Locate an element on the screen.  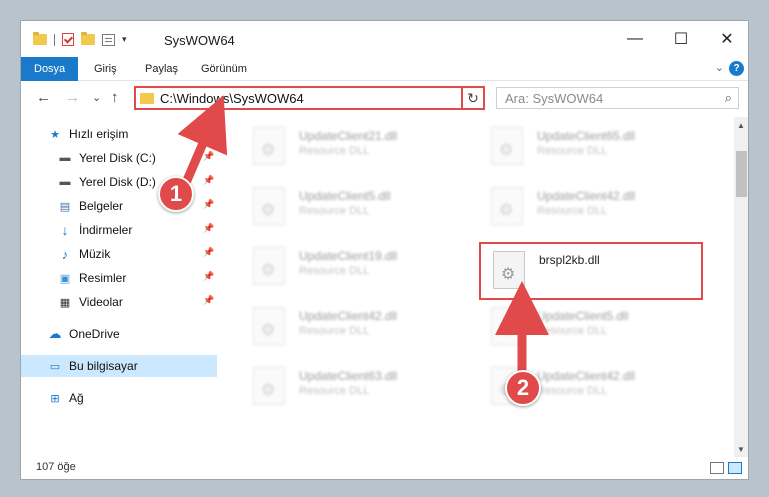
step-1-callout: 1 is located at coordinates (176, 194).